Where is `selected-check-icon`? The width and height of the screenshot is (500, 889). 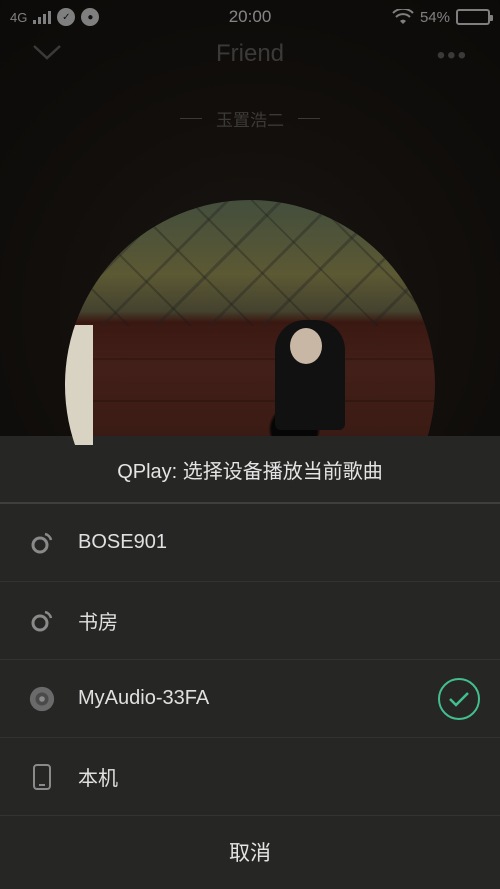
selected-check-icon is located at coordinates (459, 699).